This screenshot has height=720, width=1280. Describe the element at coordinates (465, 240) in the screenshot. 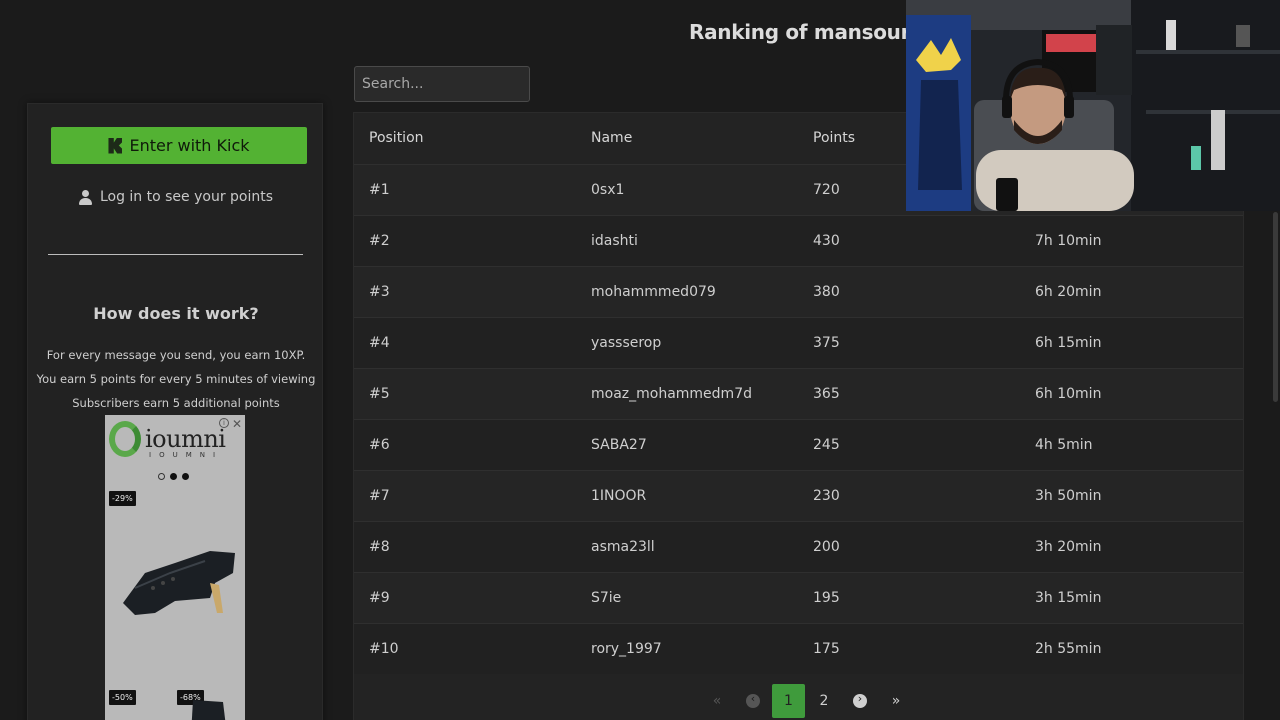

I see `cell-position: #2` at that location.